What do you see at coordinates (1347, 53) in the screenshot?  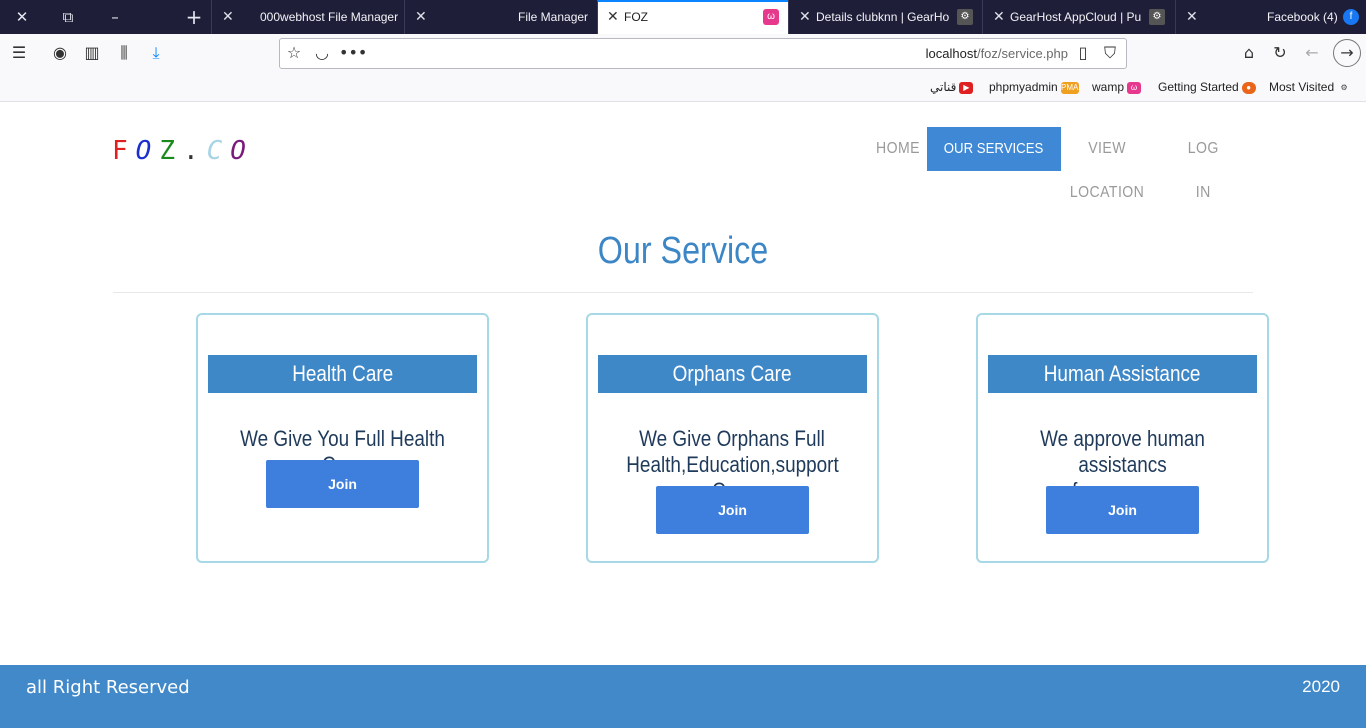 I see `forward-icon: →` at bounding box center [1347, 53].